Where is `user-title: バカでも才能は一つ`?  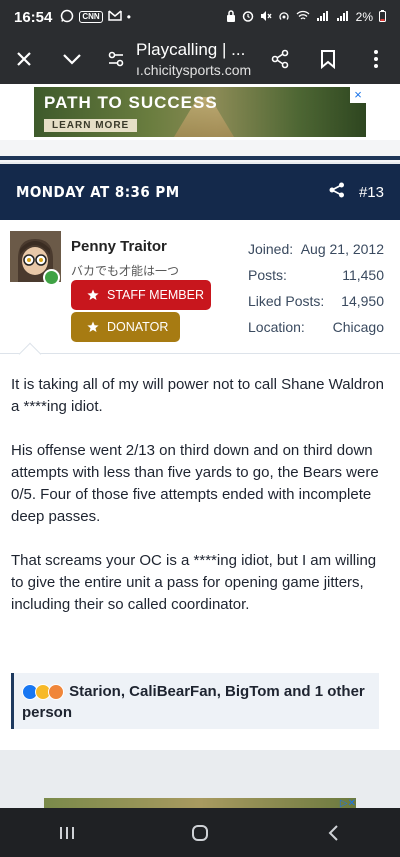 user-title: バカでも才能は一つ is located at coordinates (125, 271).